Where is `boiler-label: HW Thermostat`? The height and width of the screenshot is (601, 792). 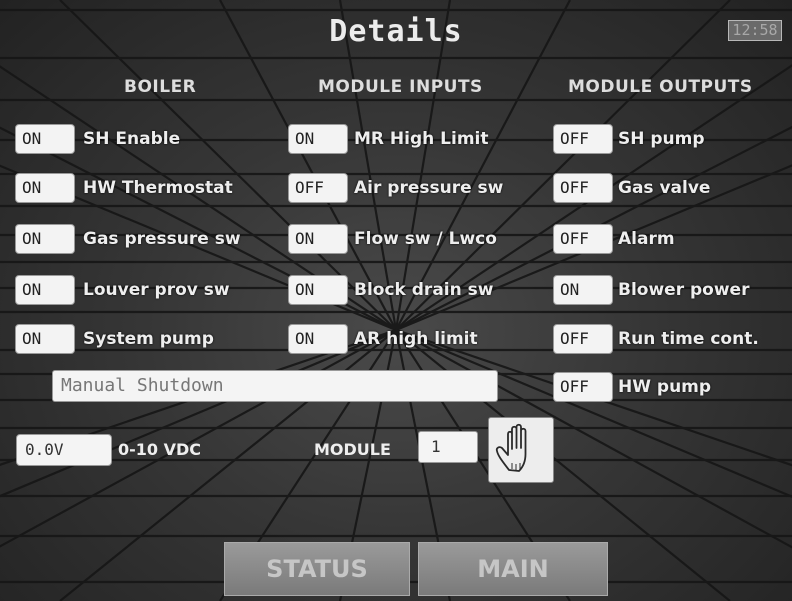 boiler-label: HW Thermostat is located at coordinates (158, 188).